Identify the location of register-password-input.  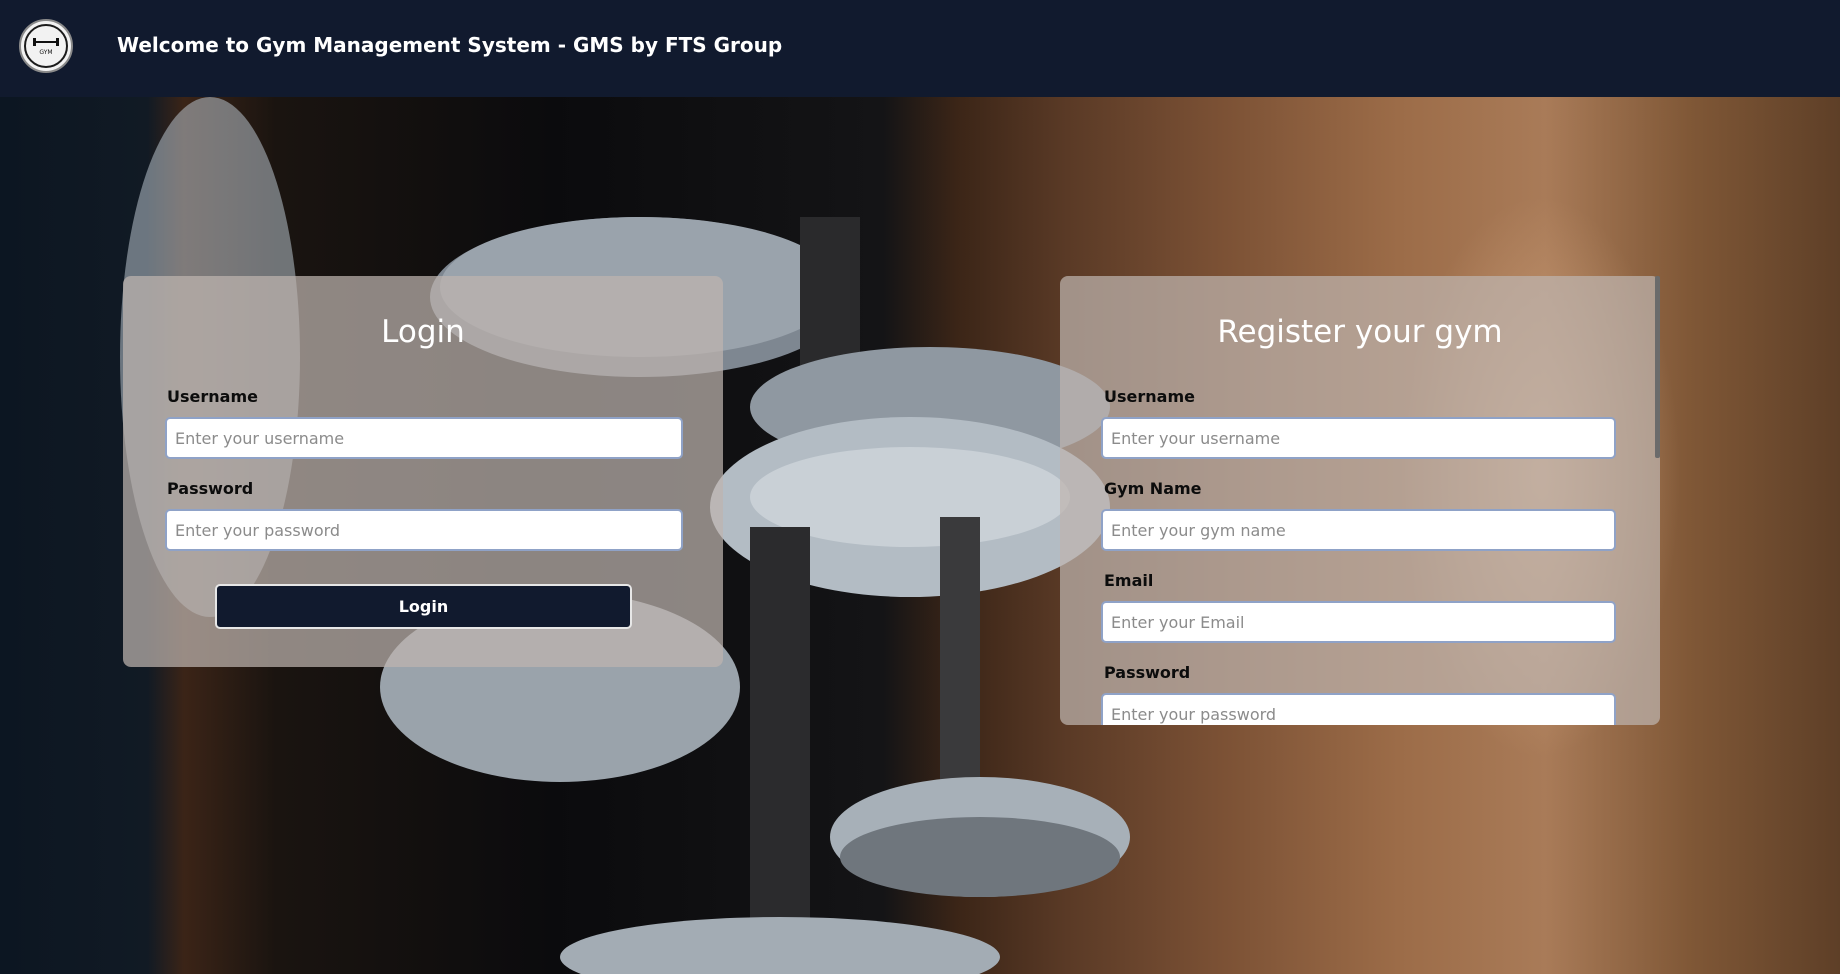
(1358, 709).